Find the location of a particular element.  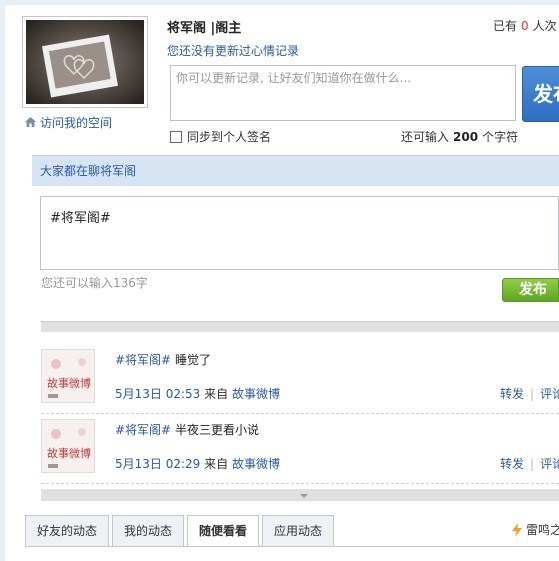

visit-count-value: 0 is located at coordinates (525, 26).